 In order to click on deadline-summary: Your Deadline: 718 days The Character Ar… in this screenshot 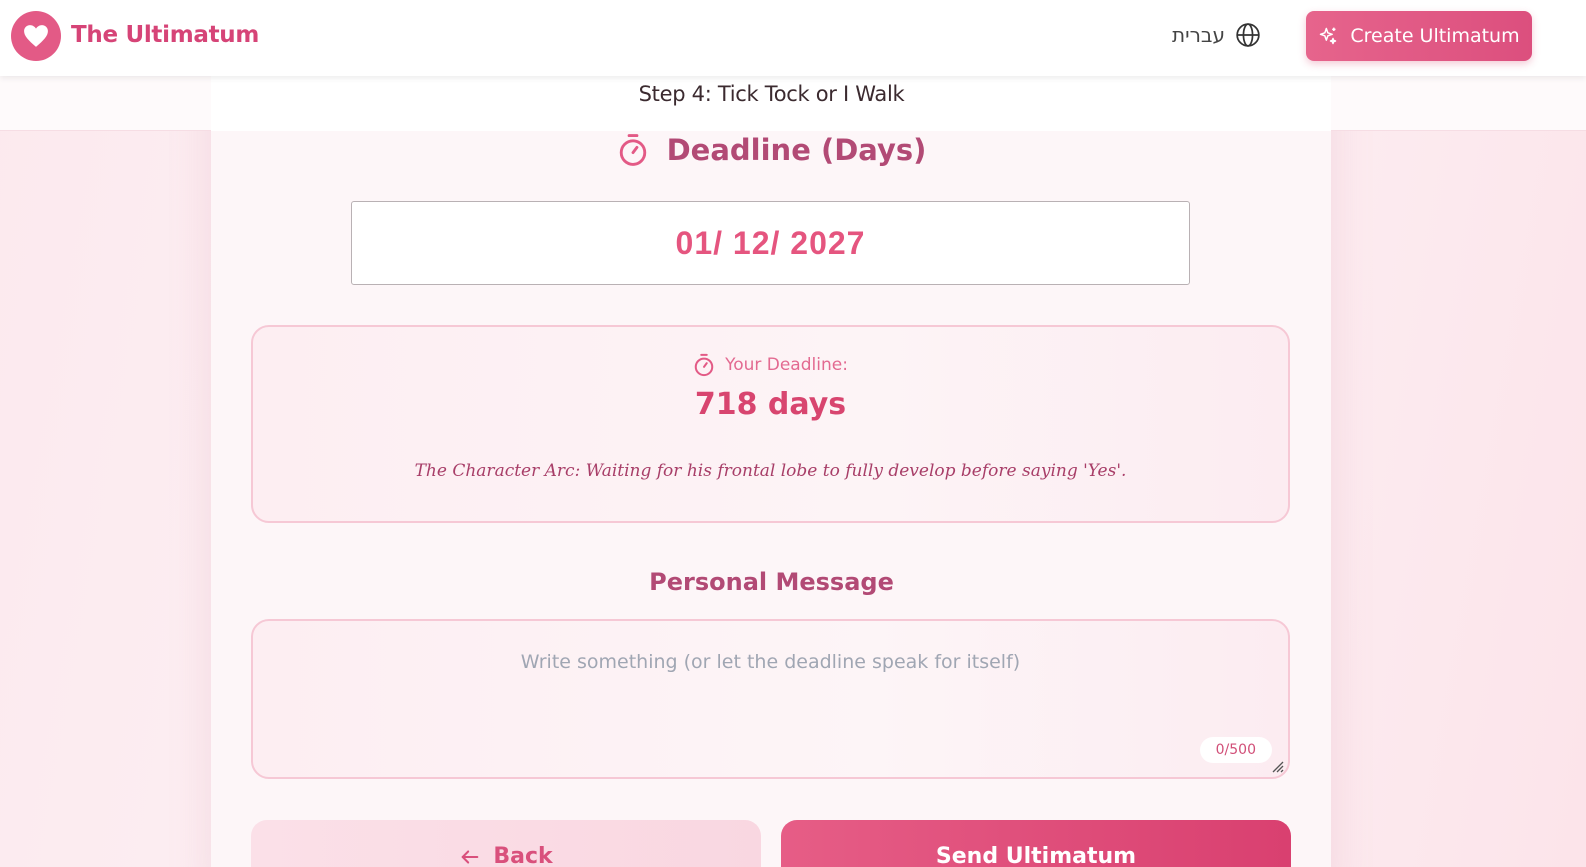, I will do `click(770, 424)`.